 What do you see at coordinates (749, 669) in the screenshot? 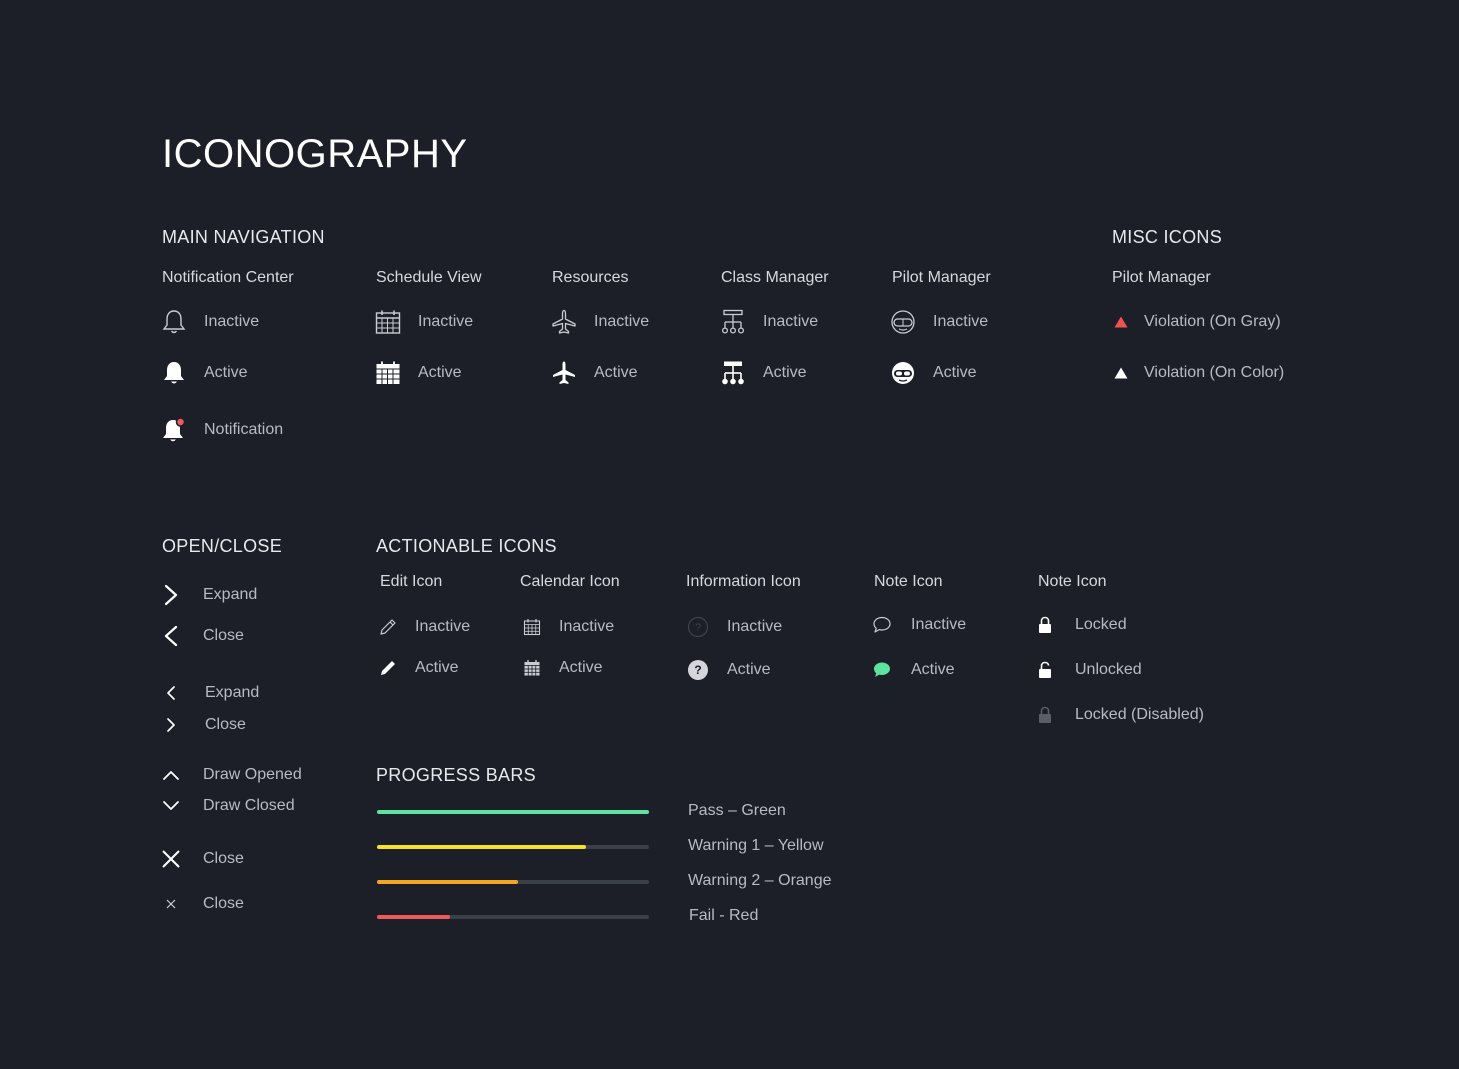
I see `info-active-label: Active` at bounding box center [749, 669].